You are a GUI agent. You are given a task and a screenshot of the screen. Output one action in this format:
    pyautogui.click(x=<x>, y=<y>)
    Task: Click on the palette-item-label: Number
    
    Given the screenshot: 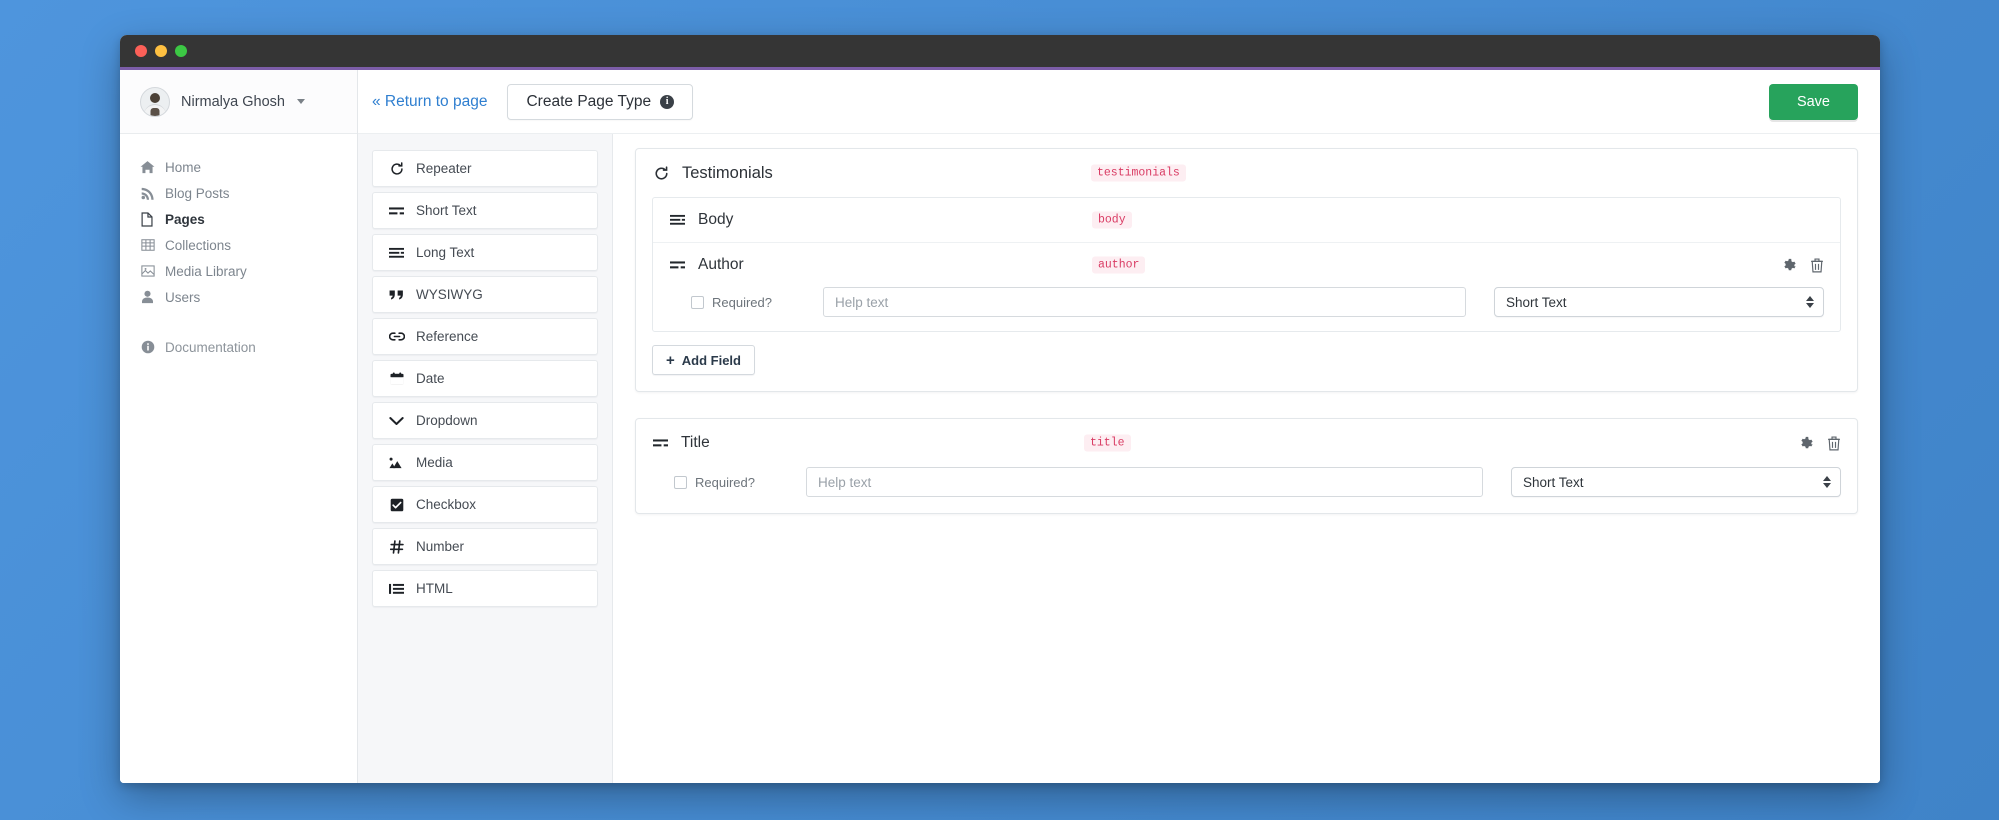 What is the action you would take?
    pyautogui.click(x=440, y=546)
    